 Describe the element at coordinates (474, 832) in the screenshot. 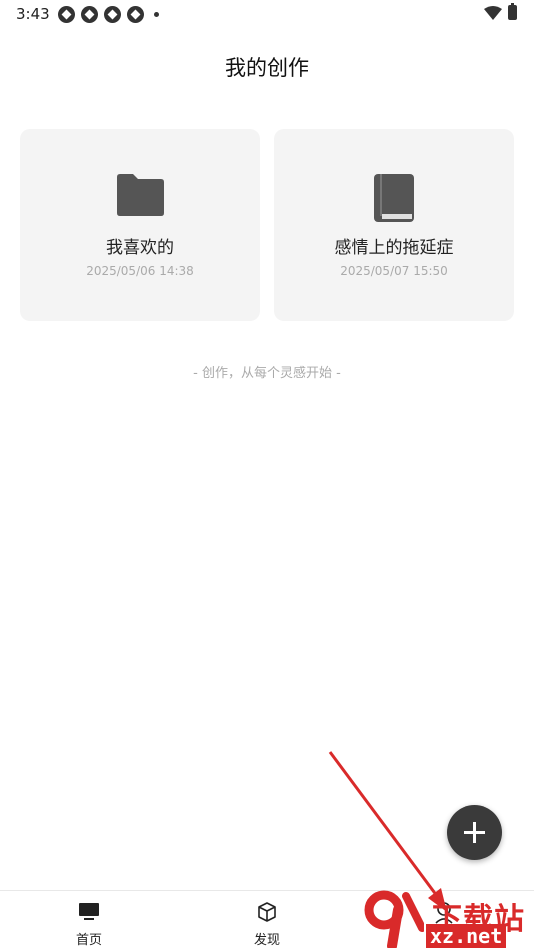

I see `add-creation-button` at that location.